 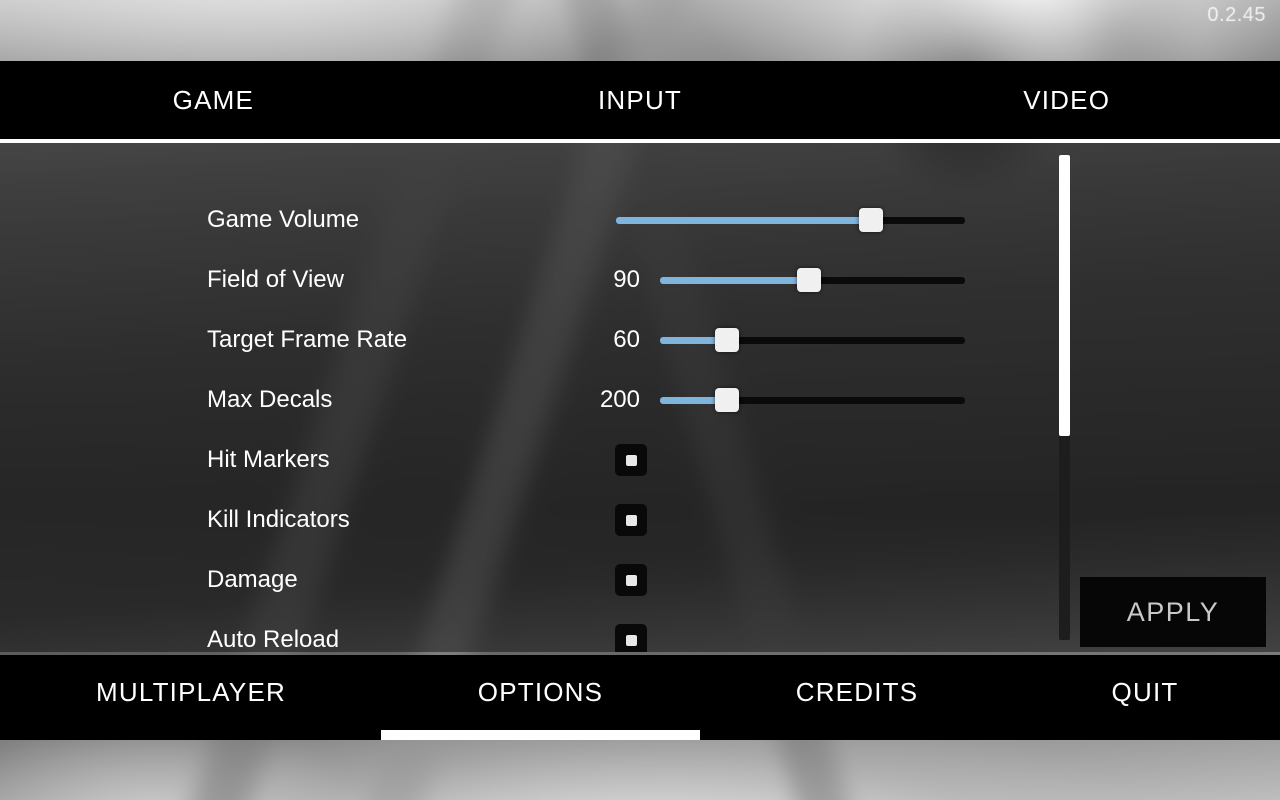 What do you see at coordinates (525, 340) in the screenshot?
I see `option-row-target-frame-rate: Target Frame Rate 60` at bounding box center [525, 340].